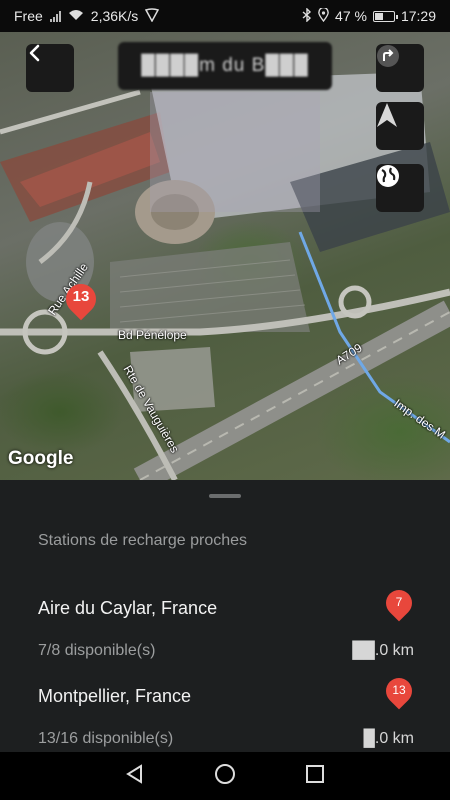  Describe the element at coordinates (225, 16) in the screenshot. I see `status-bar: Free 2,36K/s 47 % 17:29` at that location.